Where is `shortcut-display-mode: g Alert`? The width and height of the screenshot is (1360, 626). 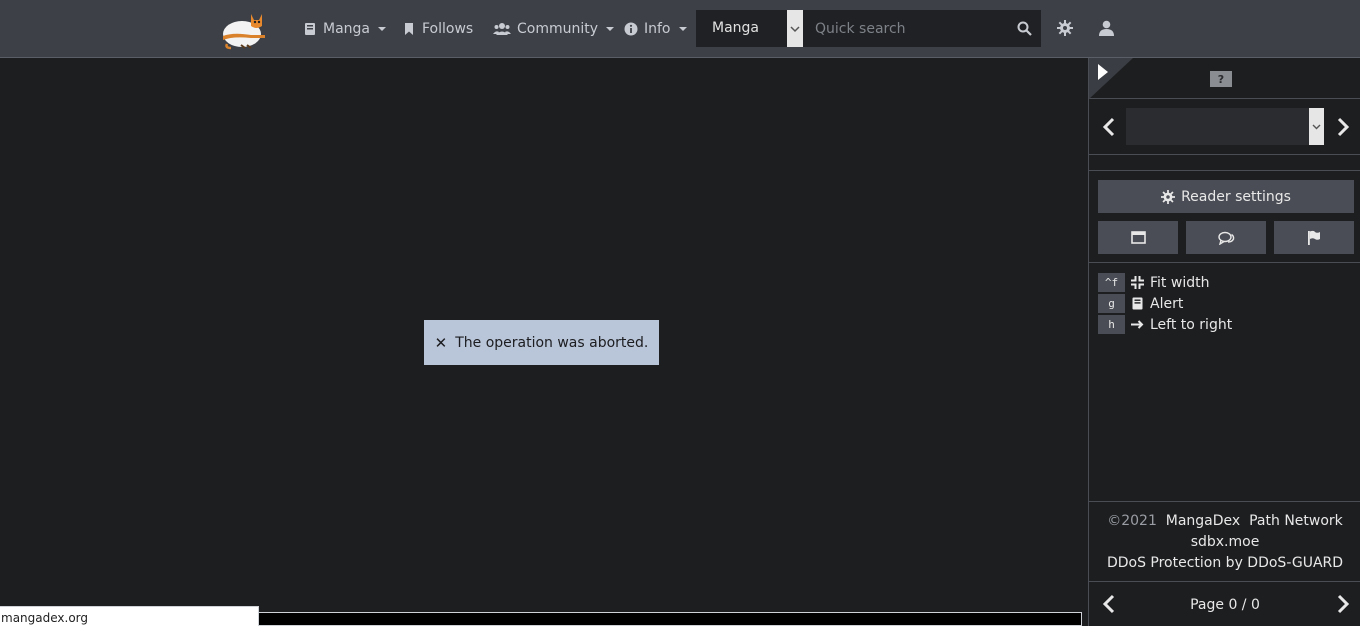 shortcut-display-mode: g Alert is located at coordinates (1140, 303).